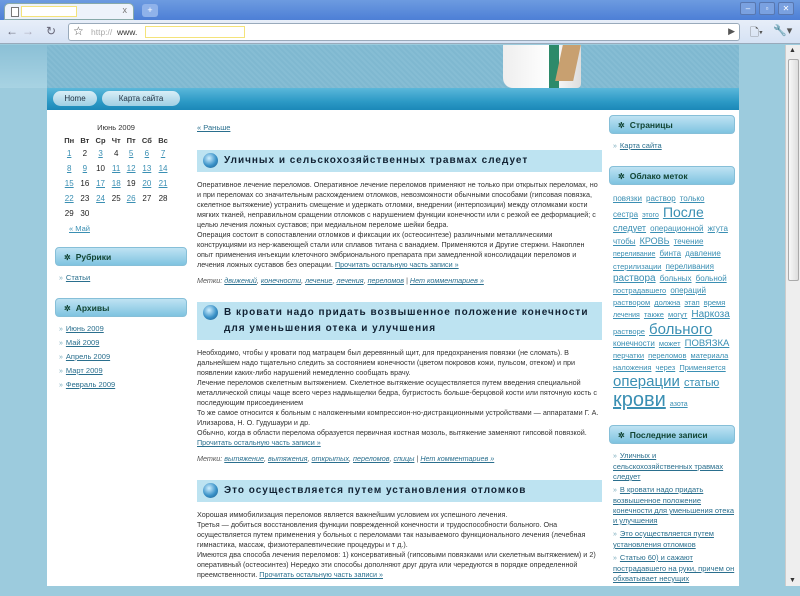 This screenshot has width=800, height=596. What do you see at coordinates (627, 198) in the screenshot?
I see `tag-cloud-link: повязки` at bounding box center [627, 198].